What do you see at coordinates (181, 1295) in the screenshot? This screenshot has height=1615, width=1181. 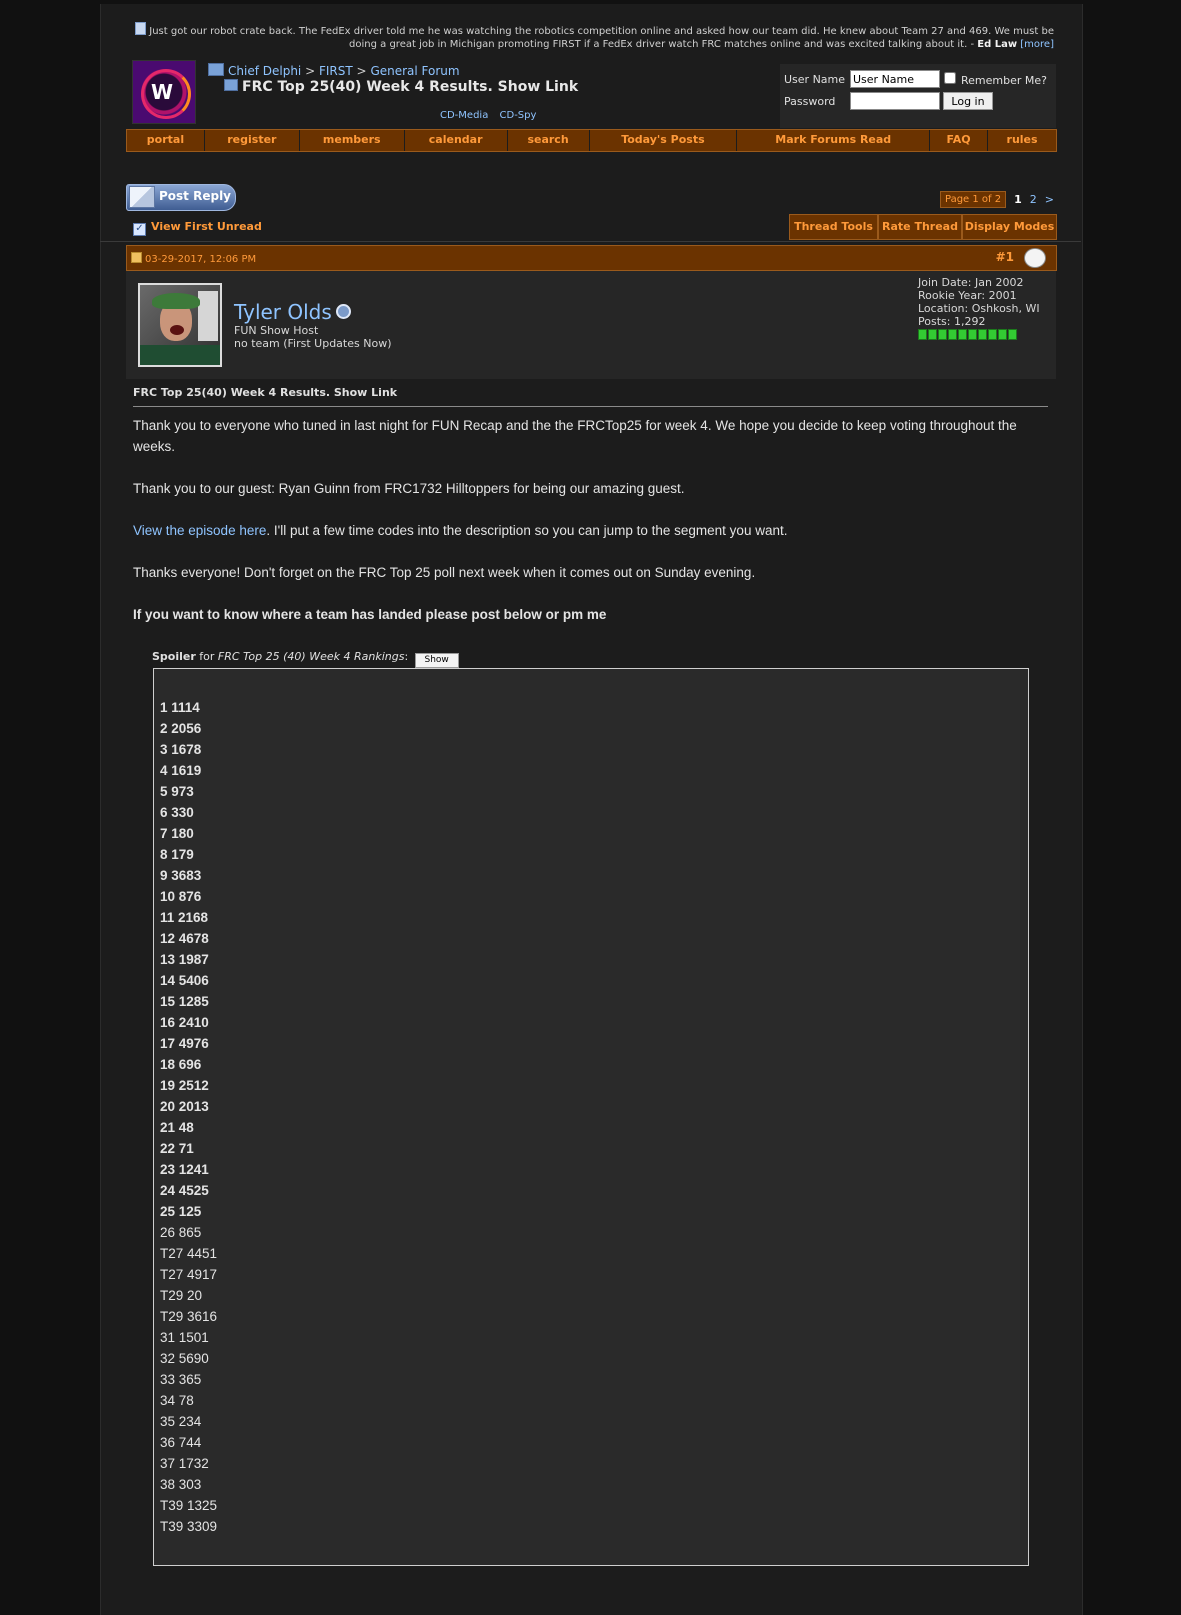 I see `ranking-item: T29 20` at bounding box center [181, 1295].